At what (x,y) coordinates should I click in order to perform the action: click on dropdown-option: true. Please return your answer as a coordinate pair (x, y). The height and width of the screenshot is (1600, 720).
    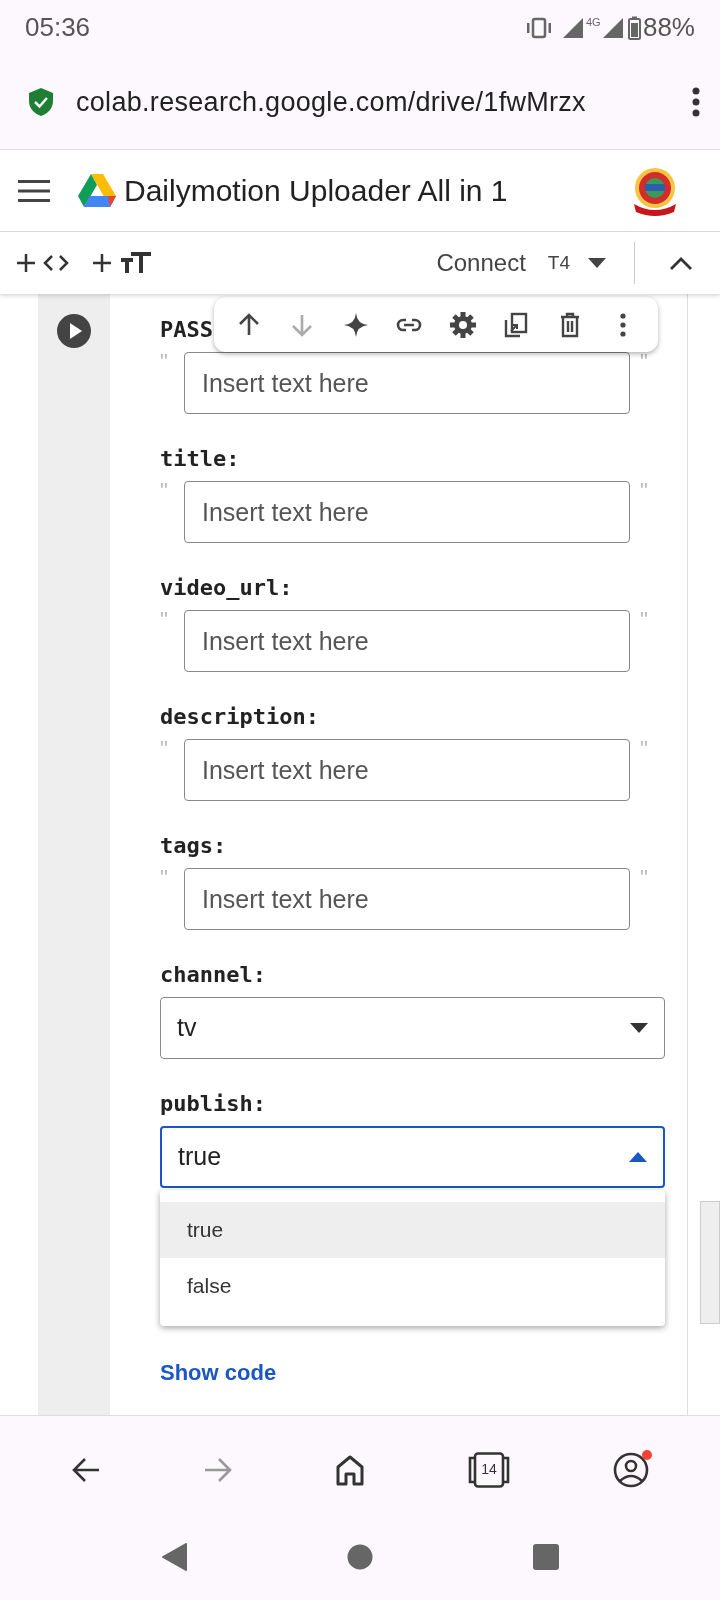
    Looking at the image, I should click on (412, 1230).